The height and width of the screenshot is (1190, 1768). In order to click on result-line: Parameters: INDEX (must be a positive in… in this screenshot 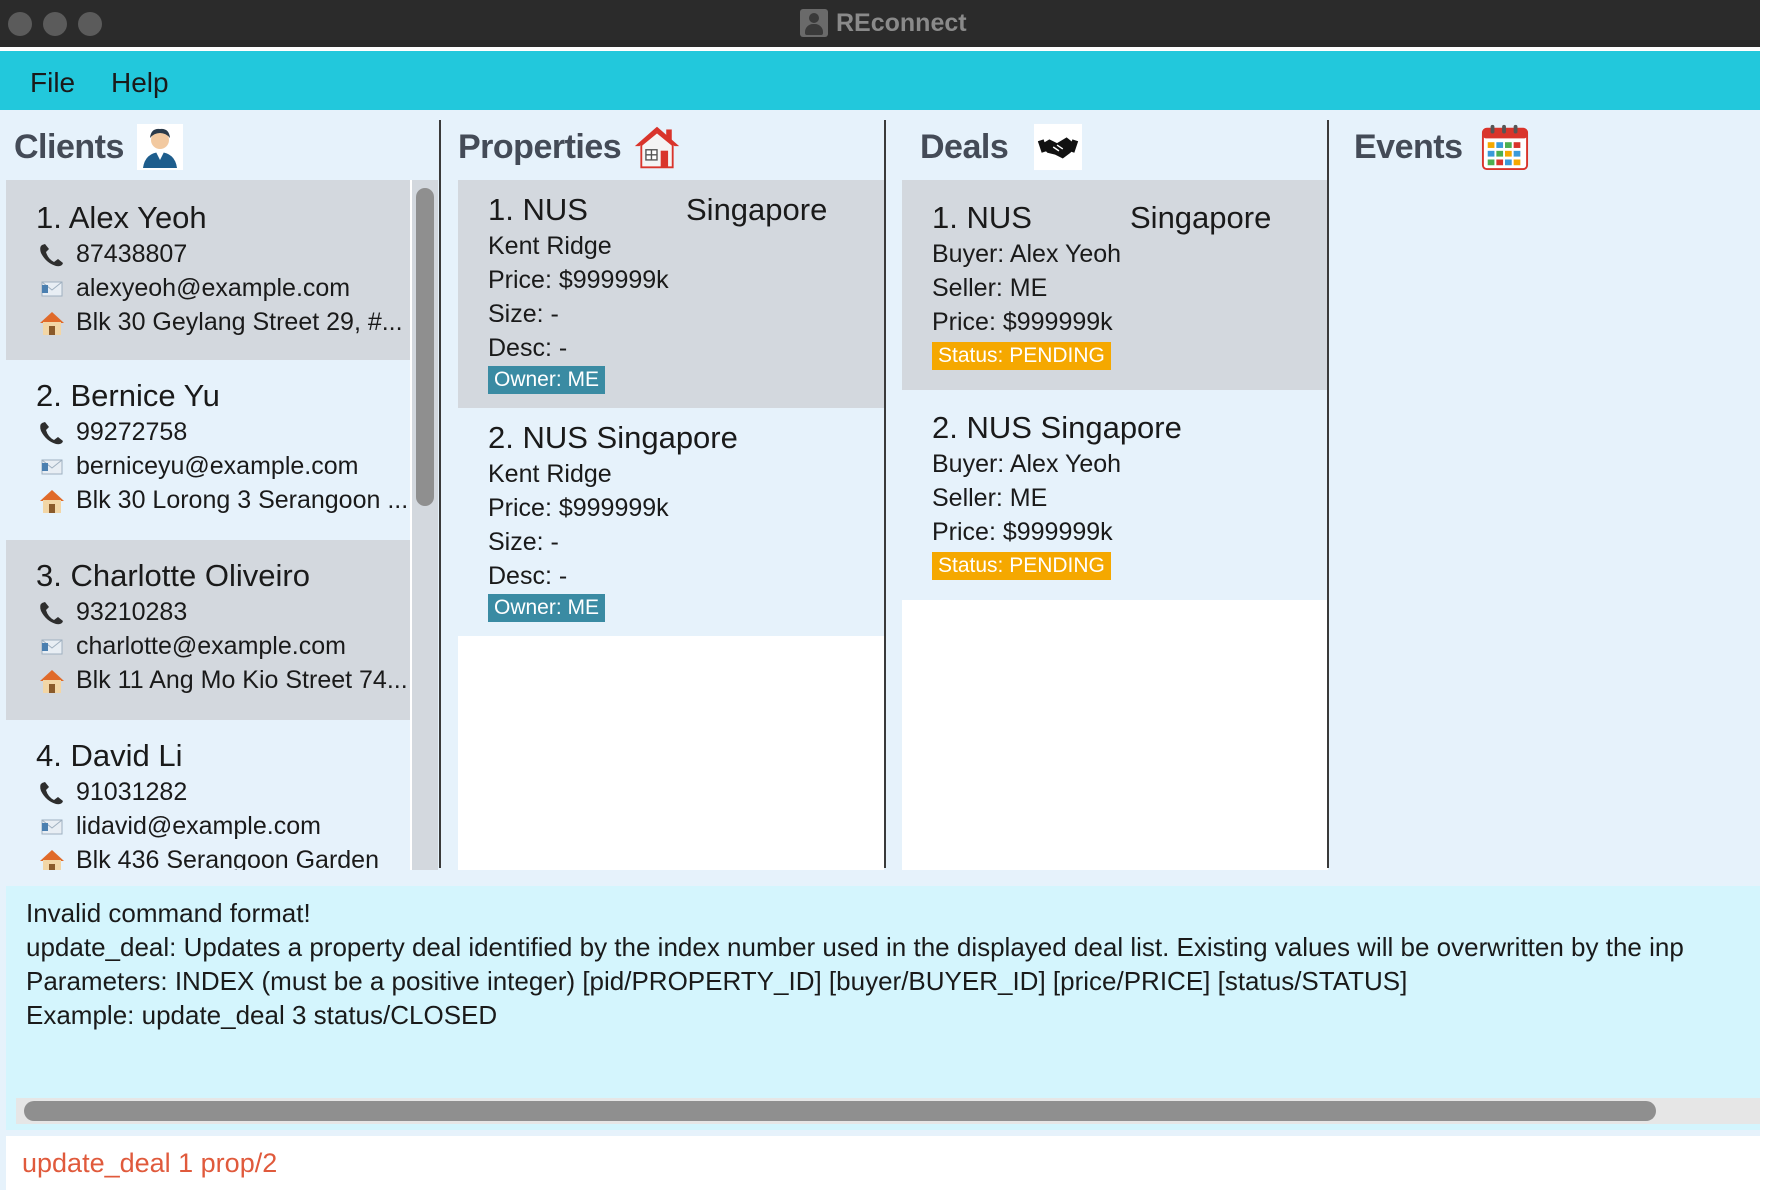, I will do `click(717, 981)`.